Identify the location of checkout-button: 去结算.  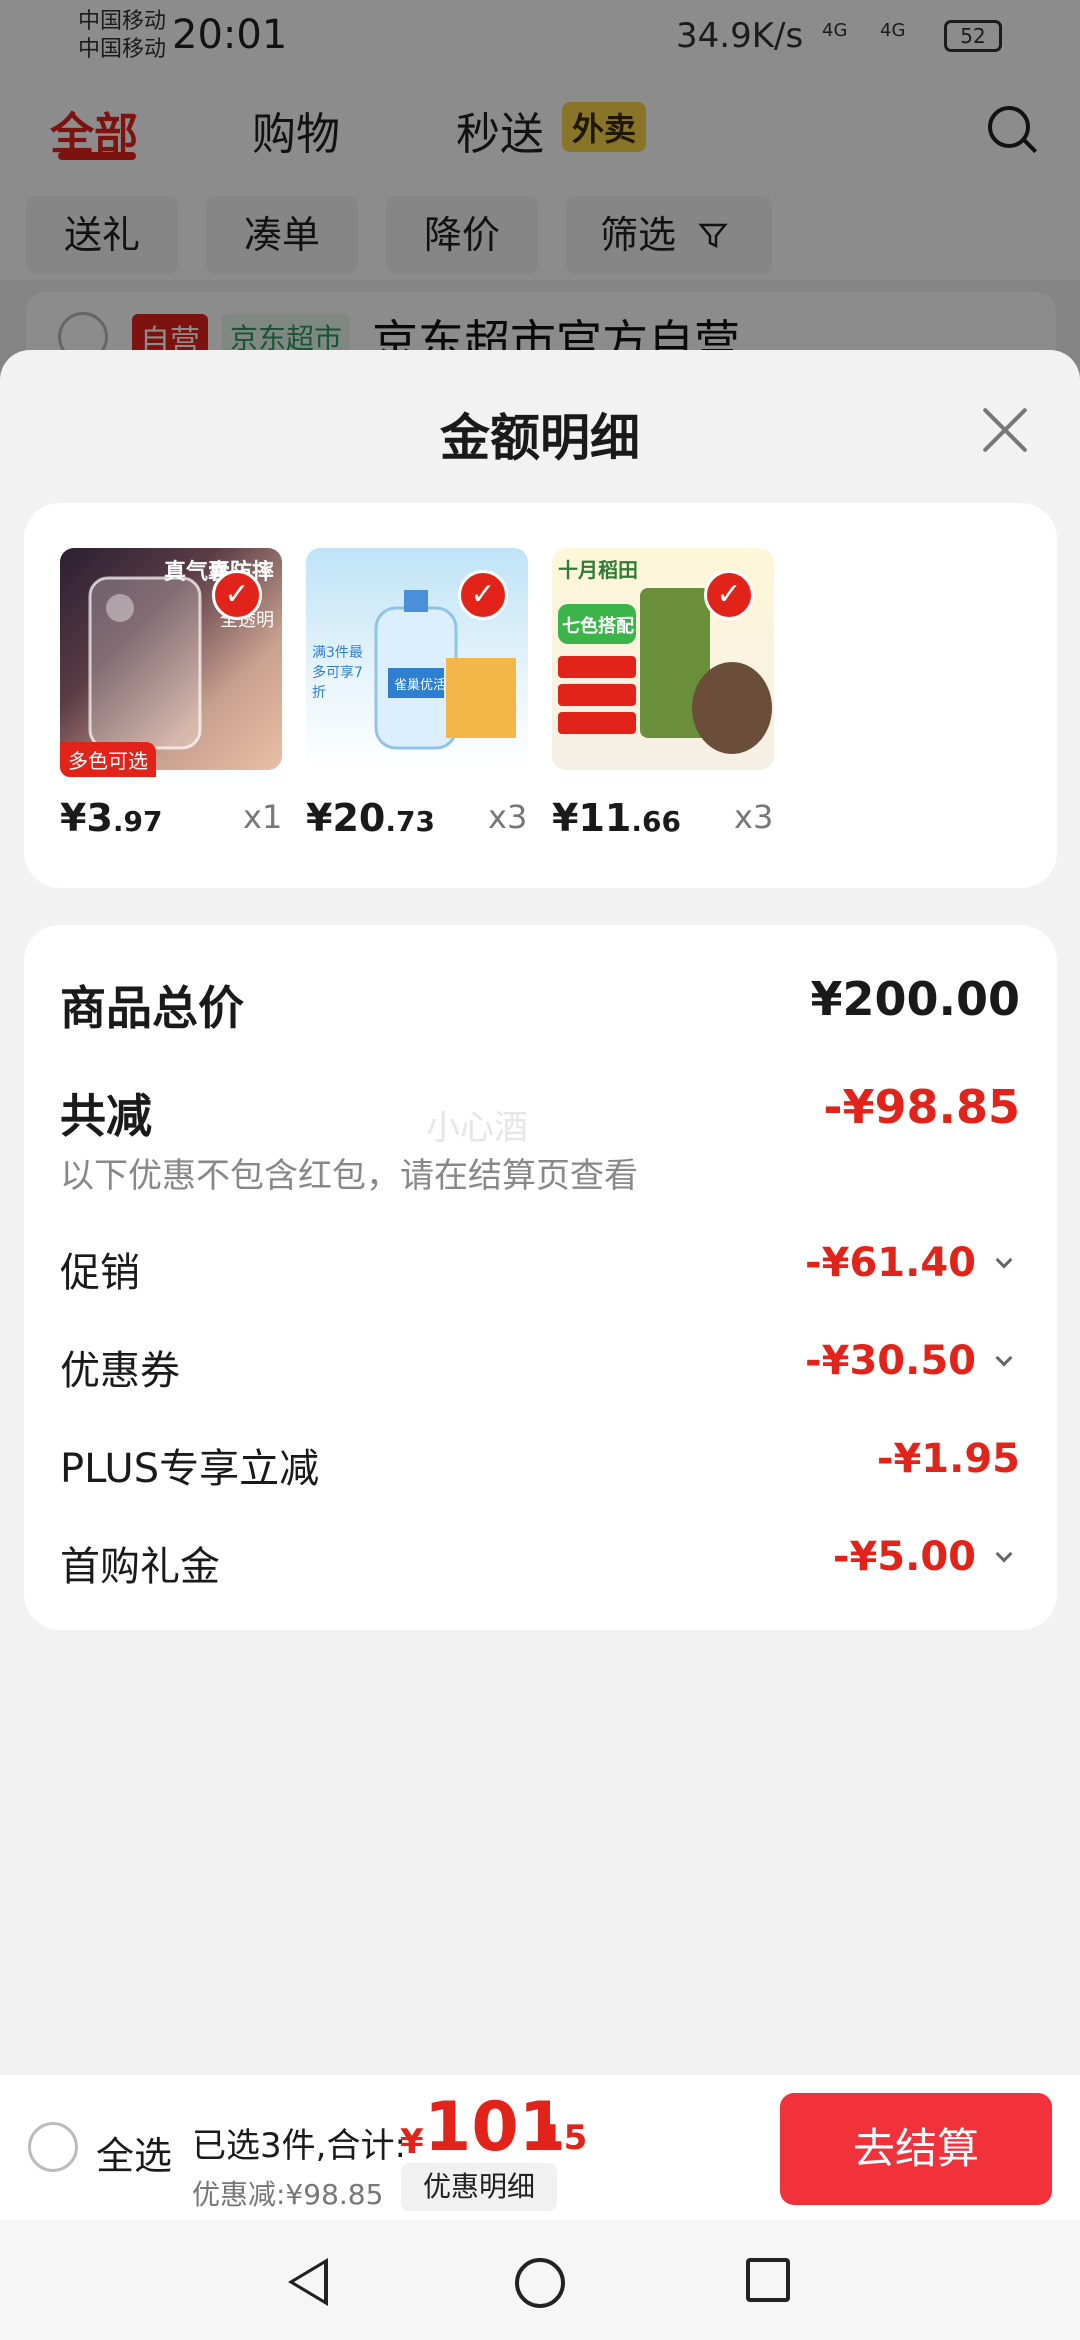
(916, 2149).